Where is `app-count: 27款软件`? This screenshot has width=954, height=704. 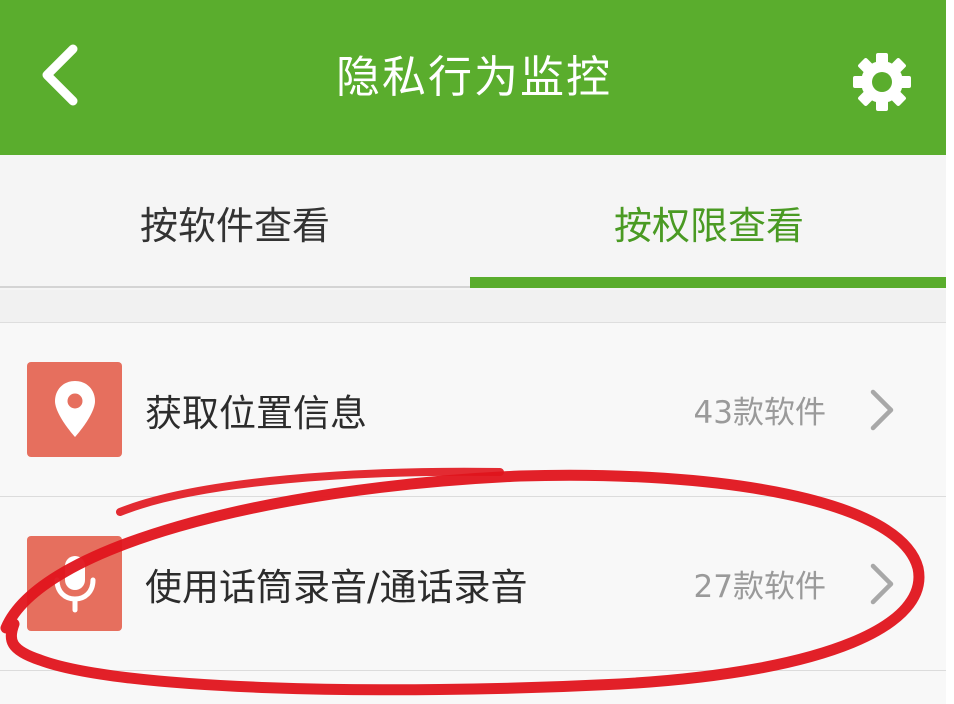 app-count: 27款软件 is located at coordinates (759, 587).